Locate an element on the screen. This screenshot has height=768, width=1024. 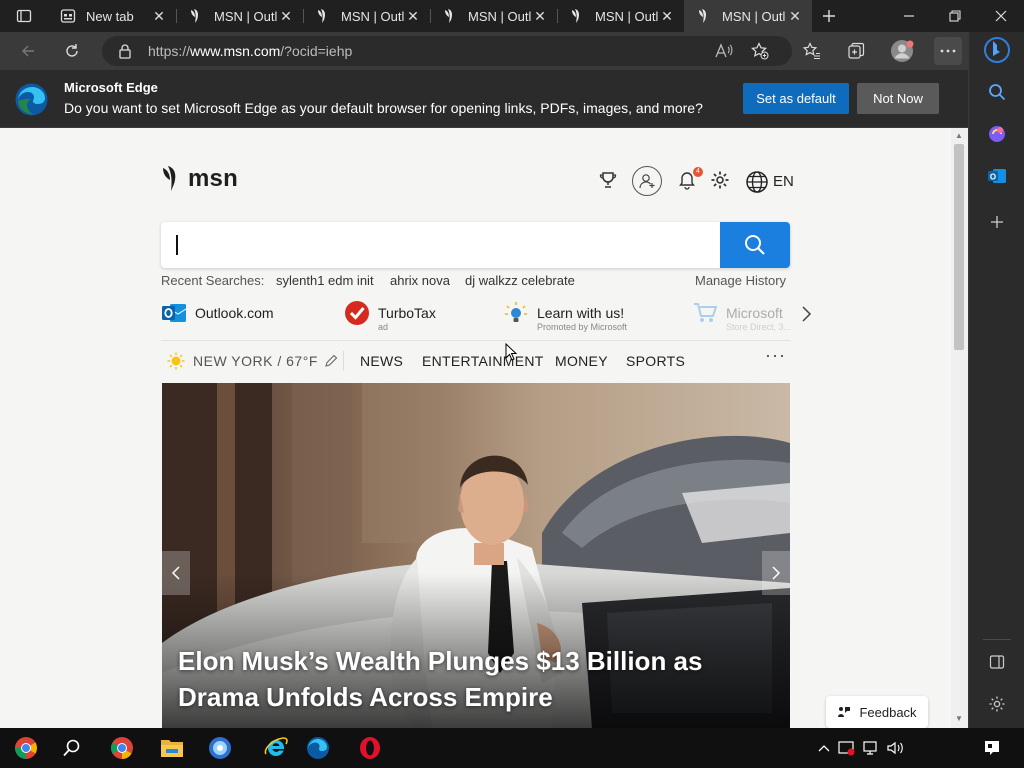
sidebar-search-button is located at coordinates (997, 92).